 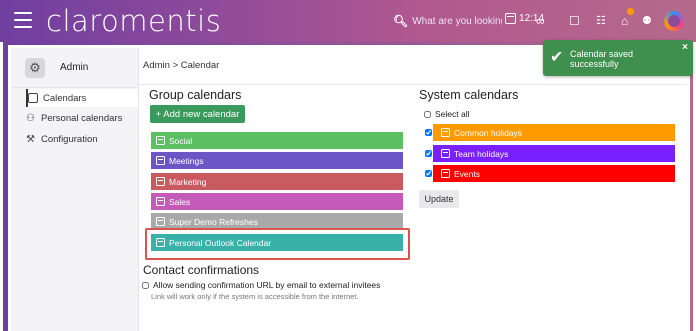 I want to click on team-holidays-checkbox, so click(x=428, y=153).